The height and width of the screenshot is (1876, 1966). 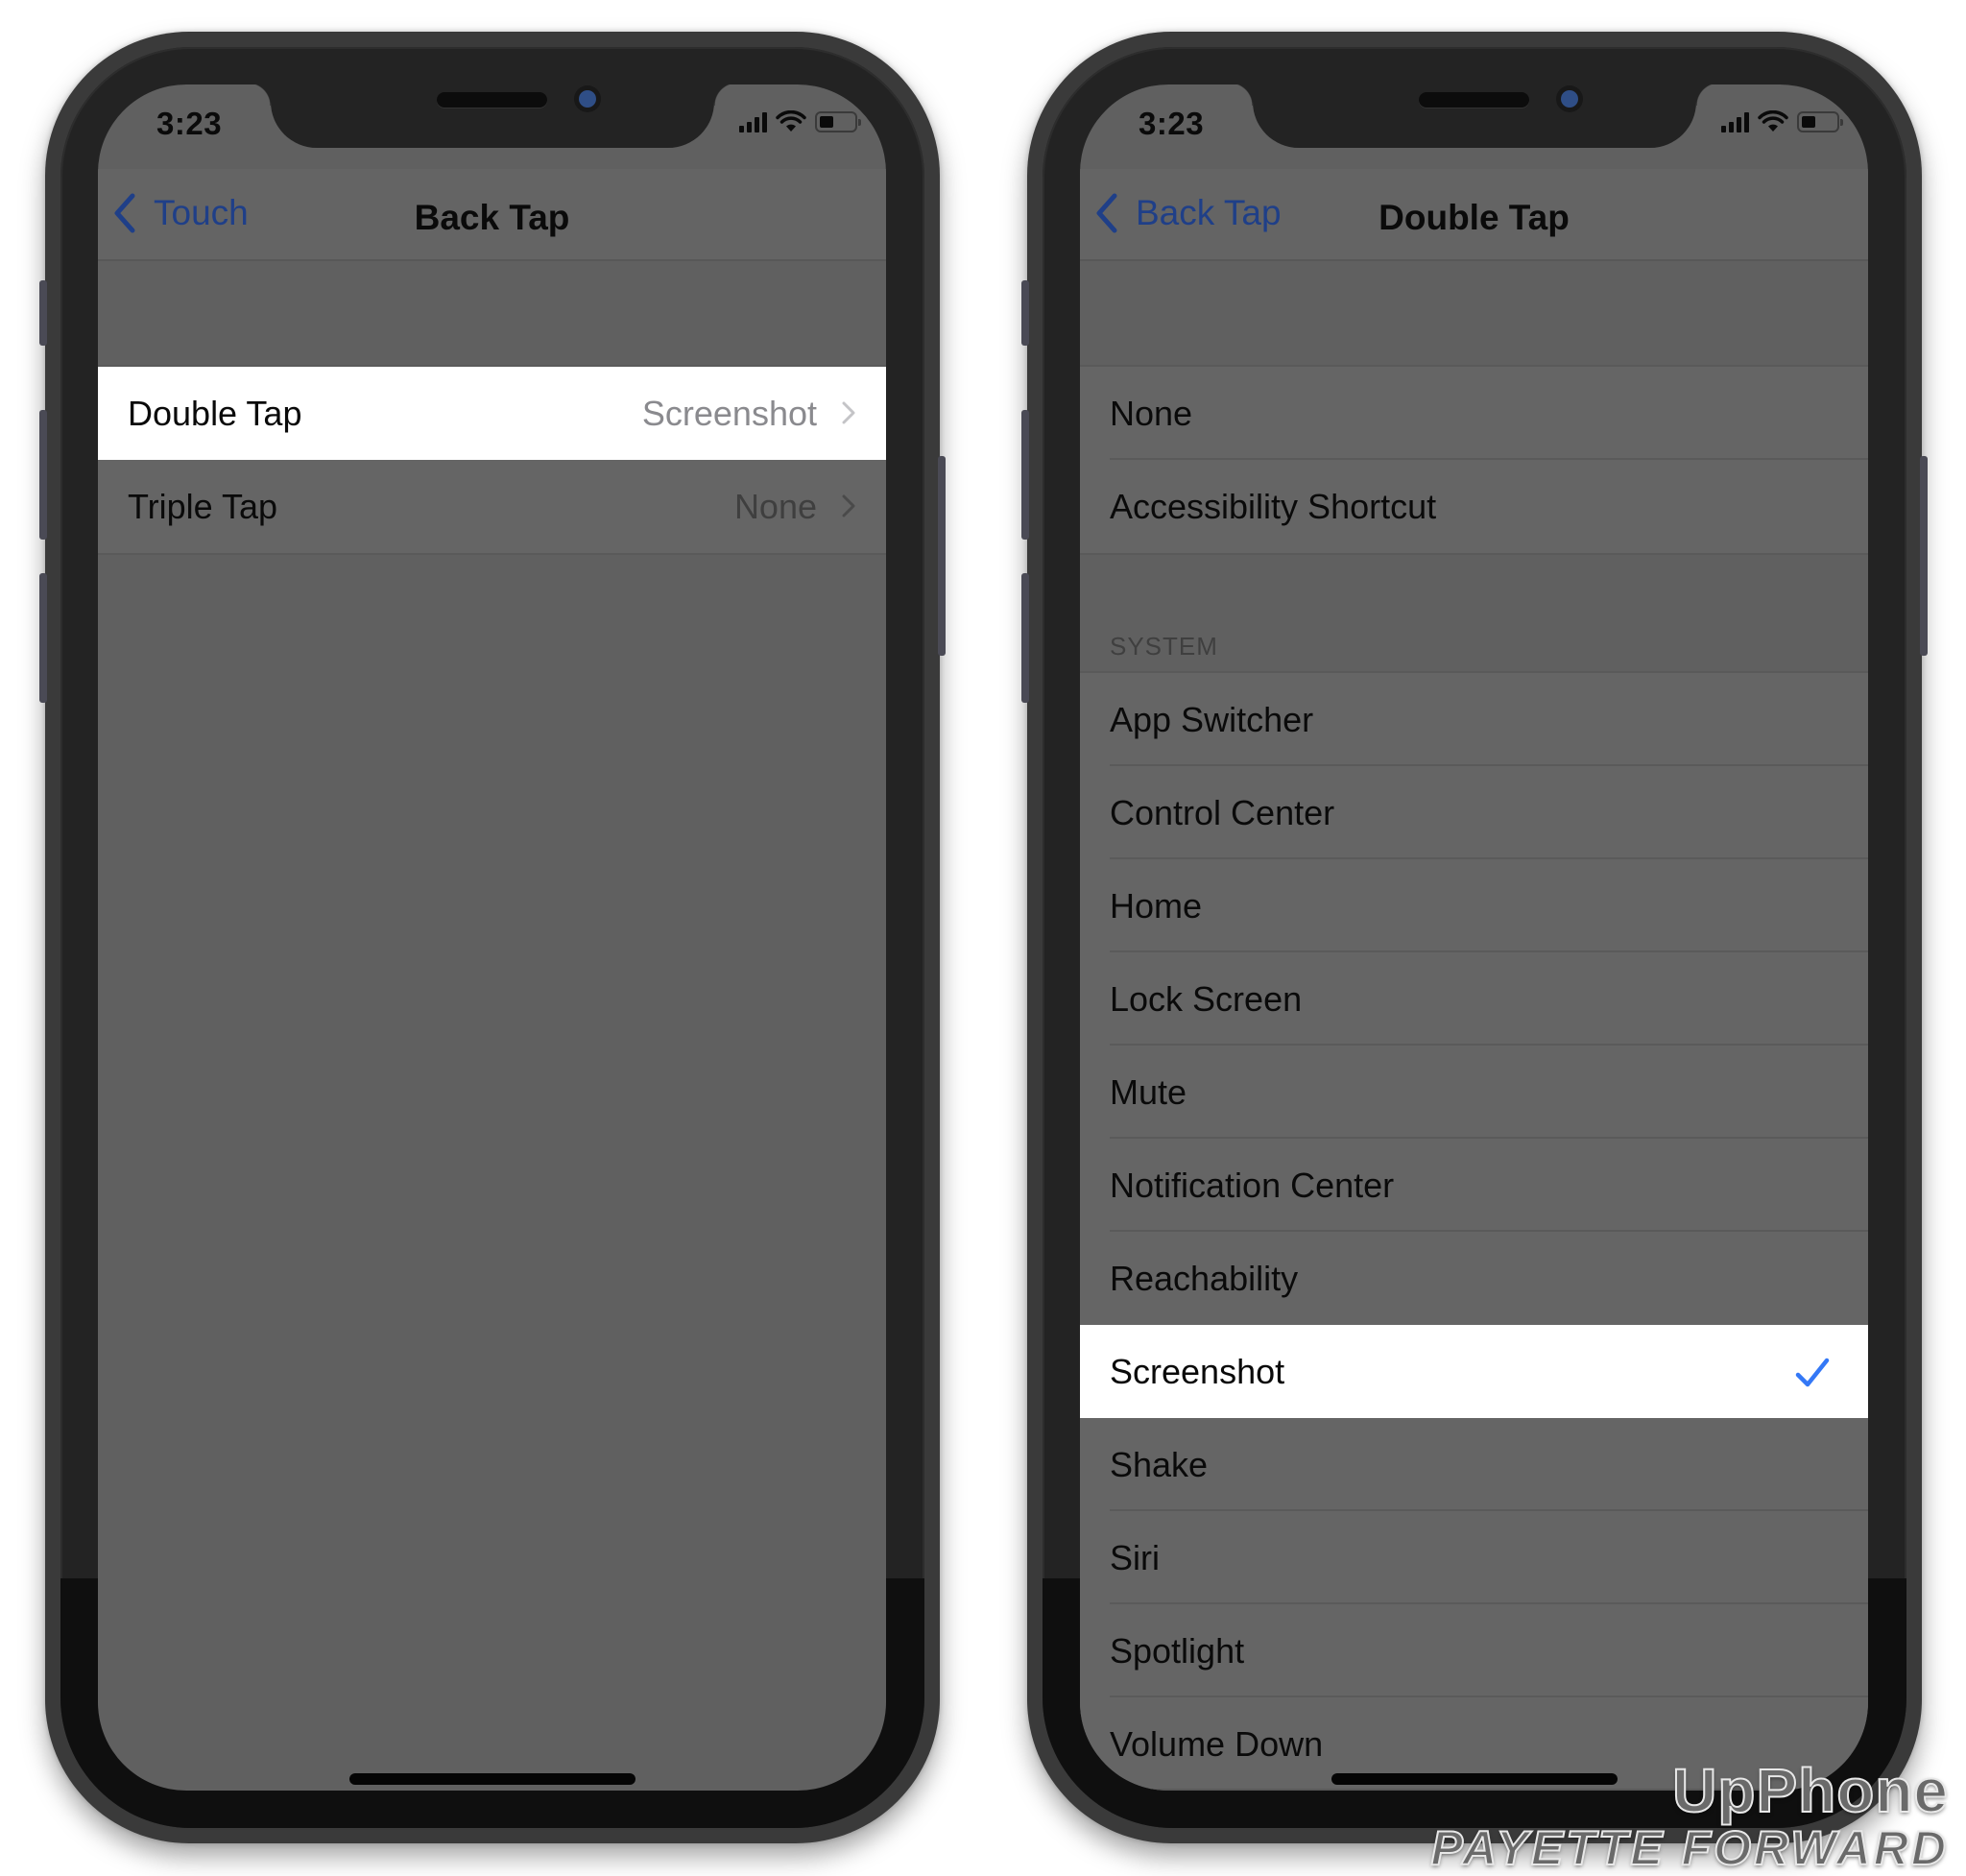 What do you see at coordinates (1689, 1848) in the screenshot?
I see `watermark-payette-forward: PAYETTE FORWARD` at bounding box center [1689, 1848].